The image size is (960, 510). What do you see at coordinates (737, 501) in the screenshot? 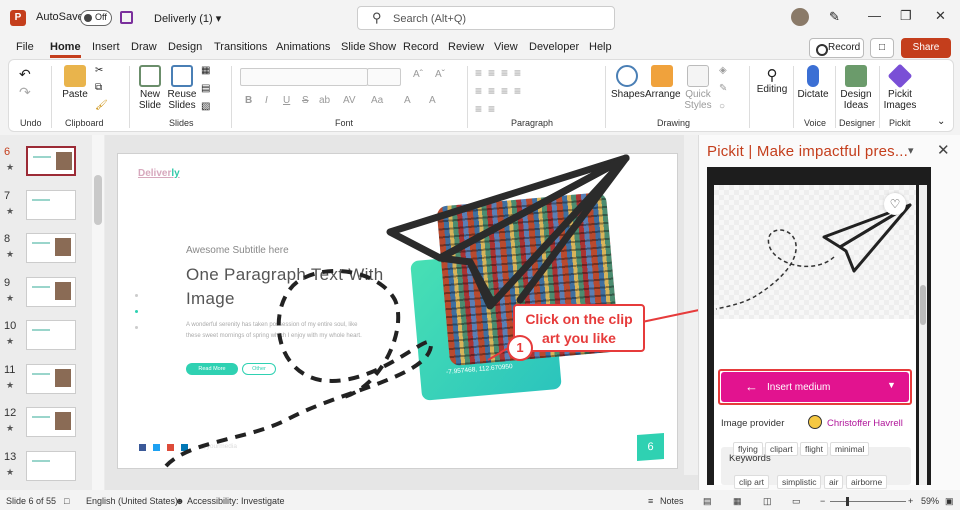
I see `slide-sorter-icon: ▦` at bounding box center [737, 501].